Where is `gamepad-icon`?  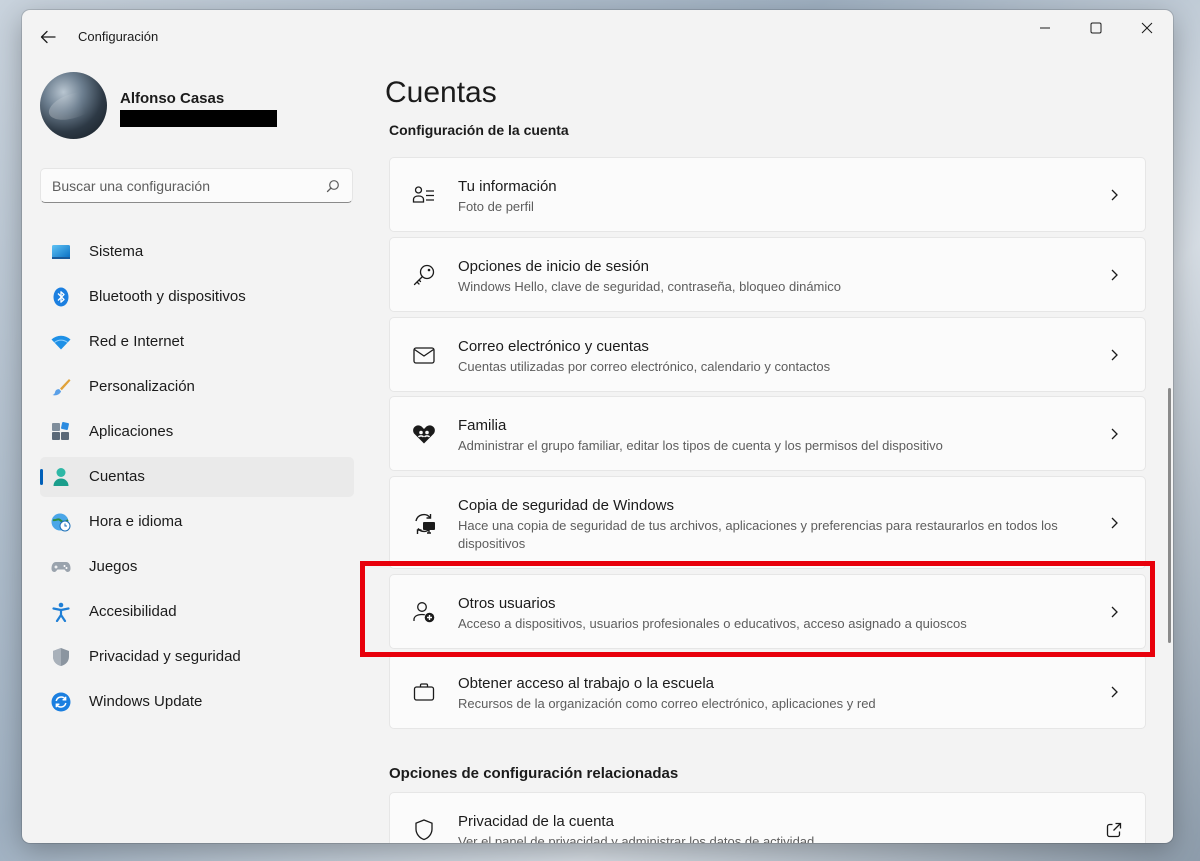 gamepad-icon is located at coordinates (61, 567).